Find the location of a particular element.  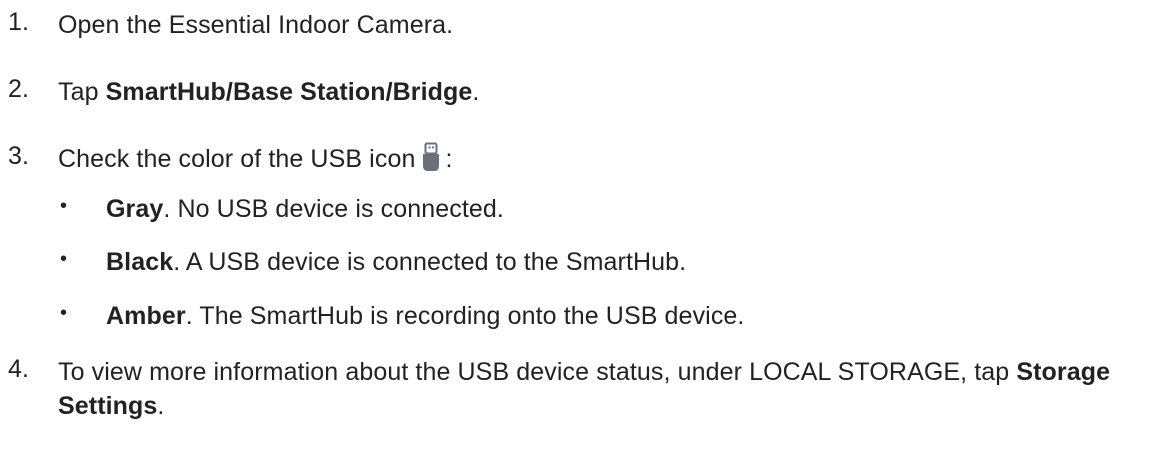

bullet-desc: . No USB device is connected. is located at coordinates (333, 209).